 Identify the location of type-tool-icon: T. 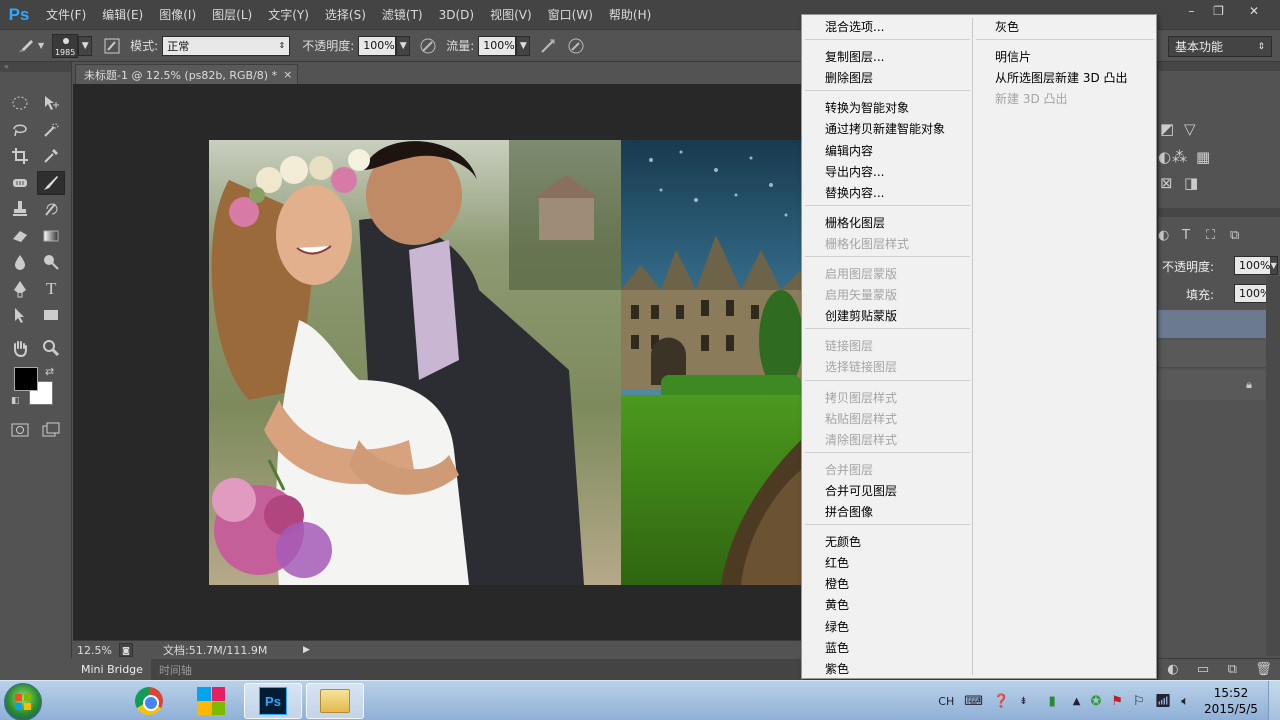
(51, 289).